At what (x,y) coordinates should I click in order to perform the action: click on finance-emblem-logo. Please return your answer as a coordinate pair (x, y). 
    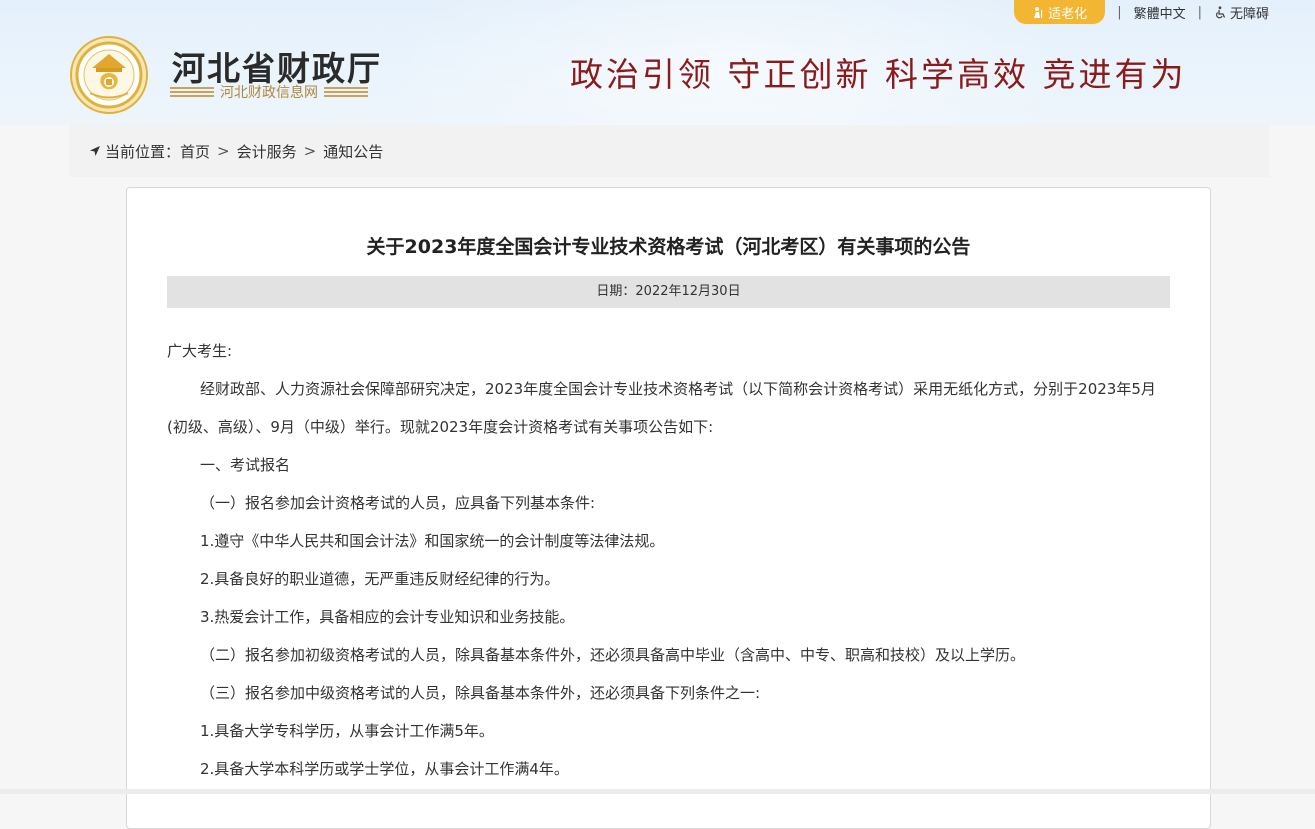
    Looking at the image, I should click on (109, 75).